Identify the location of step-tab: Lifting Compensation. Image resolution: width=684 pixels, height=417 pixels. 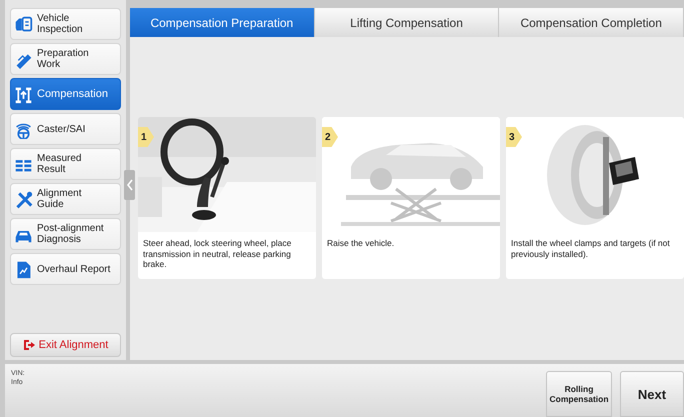
(407, 22).